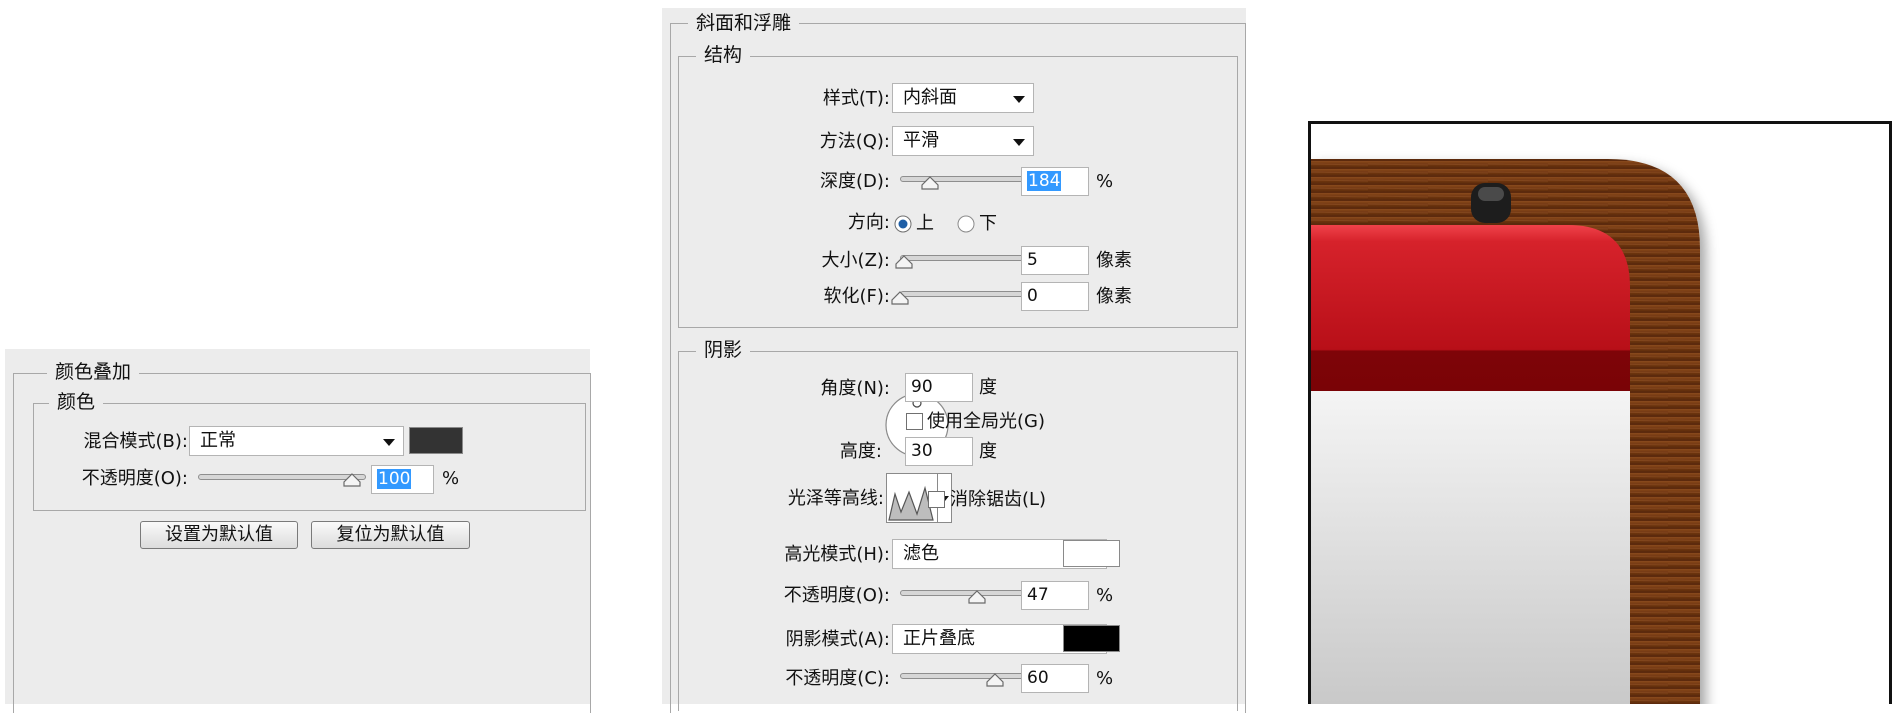 The width and height of the screenshot is (1896, 713). Describe the element at coordinates (436, 440) in the screenshot. I see `overlay-color-swatch` at that location.